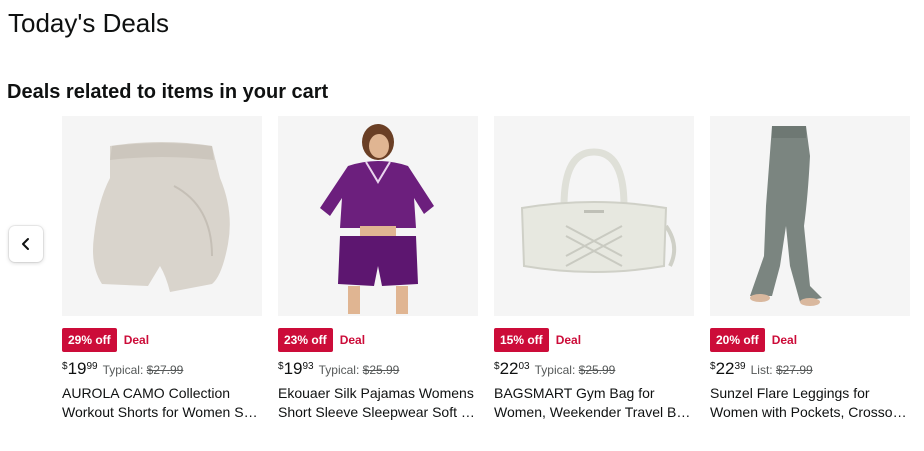  What do you see at coordinates (594, 412) in the screenshot?
I see `product-title-line2: Women, Weekender Travel Bag Carry On` at bounding box center [594, 412].